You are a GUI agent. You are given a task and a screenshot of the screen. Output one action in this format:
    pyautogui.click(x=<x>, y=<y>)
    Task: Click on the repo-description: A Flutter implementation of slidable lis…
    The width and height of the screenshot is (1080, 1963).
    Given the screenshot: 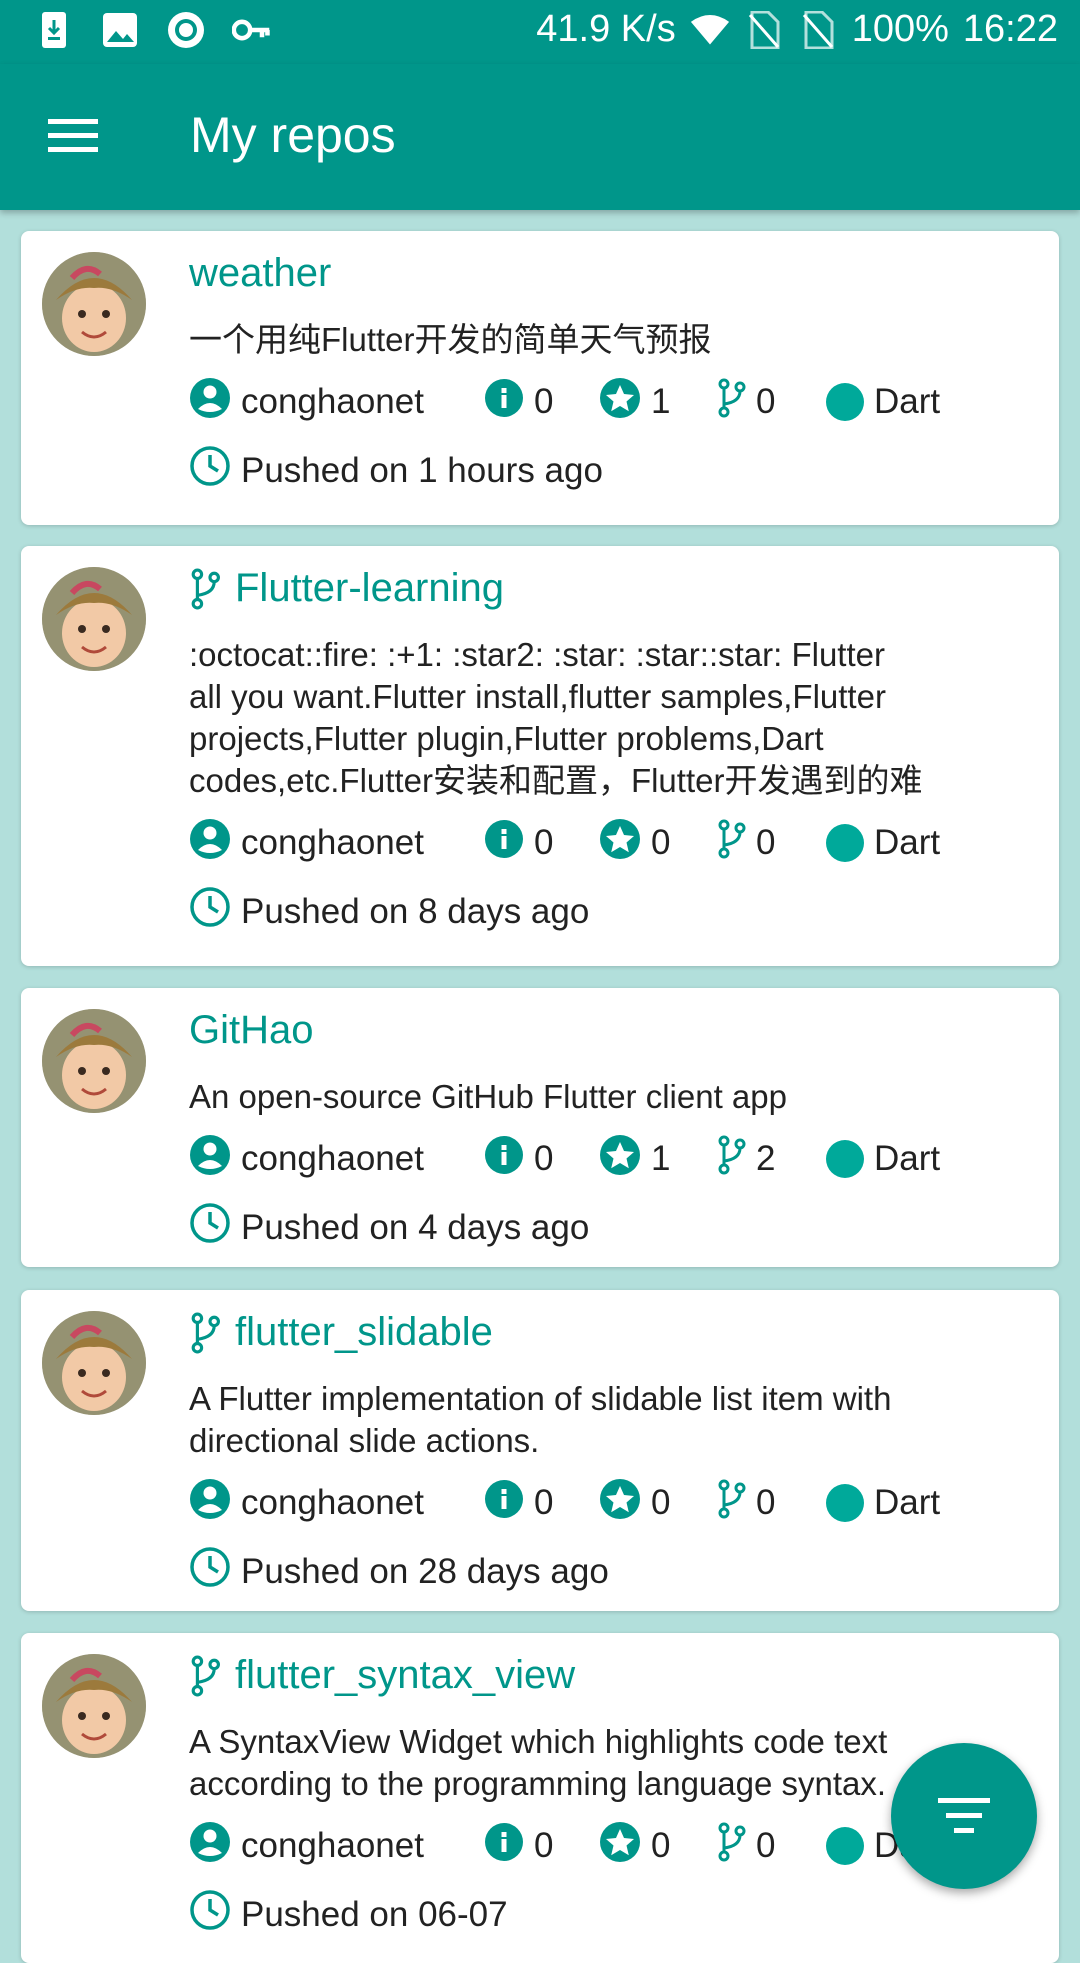 What is the action you would take?
    pyautogui.click(x=609, y=1420)
    